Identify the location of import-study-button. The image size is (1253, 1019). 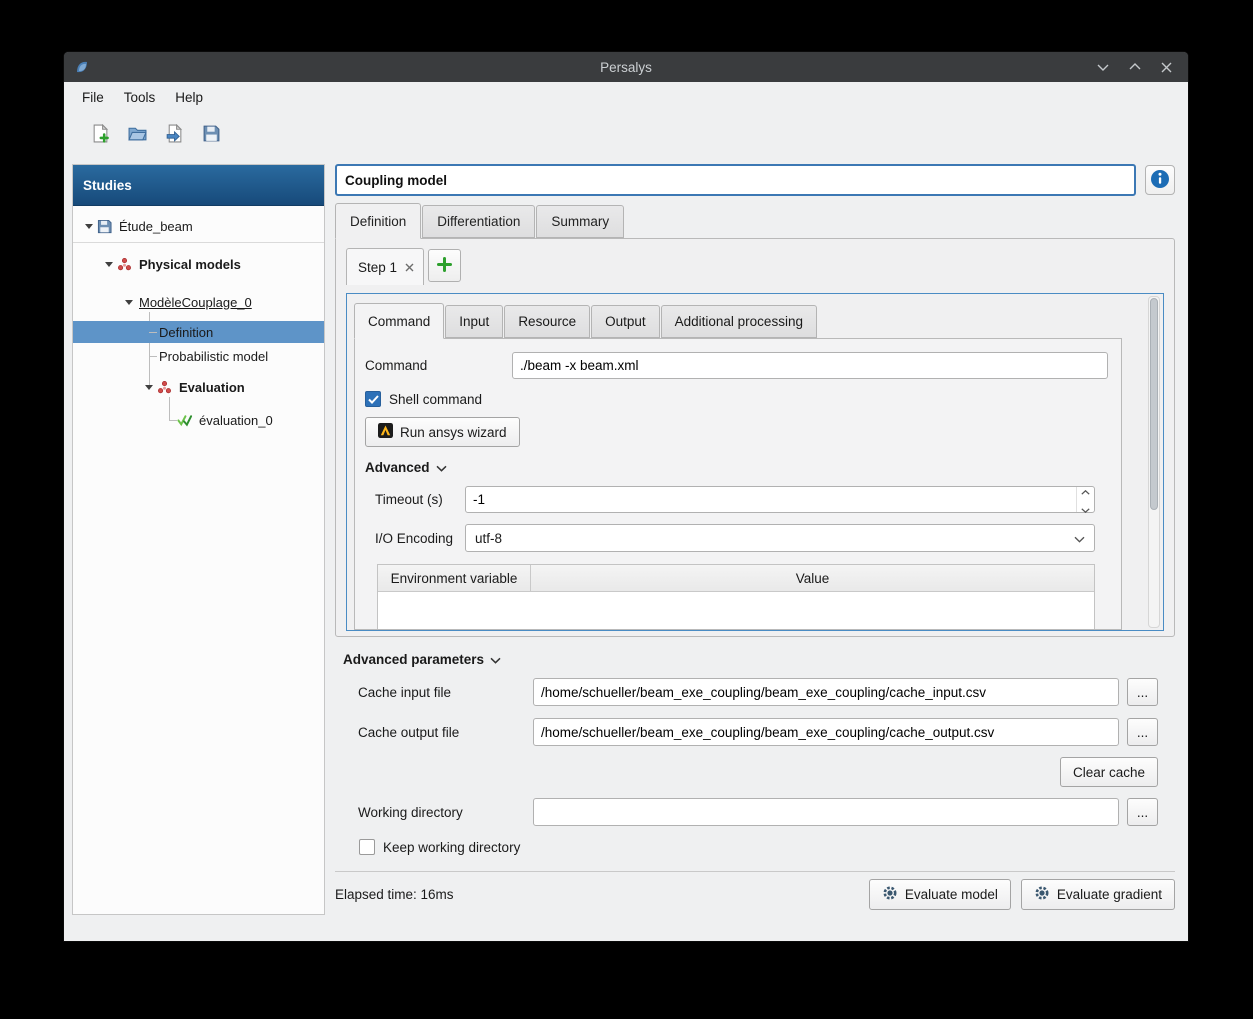
(174, 135).